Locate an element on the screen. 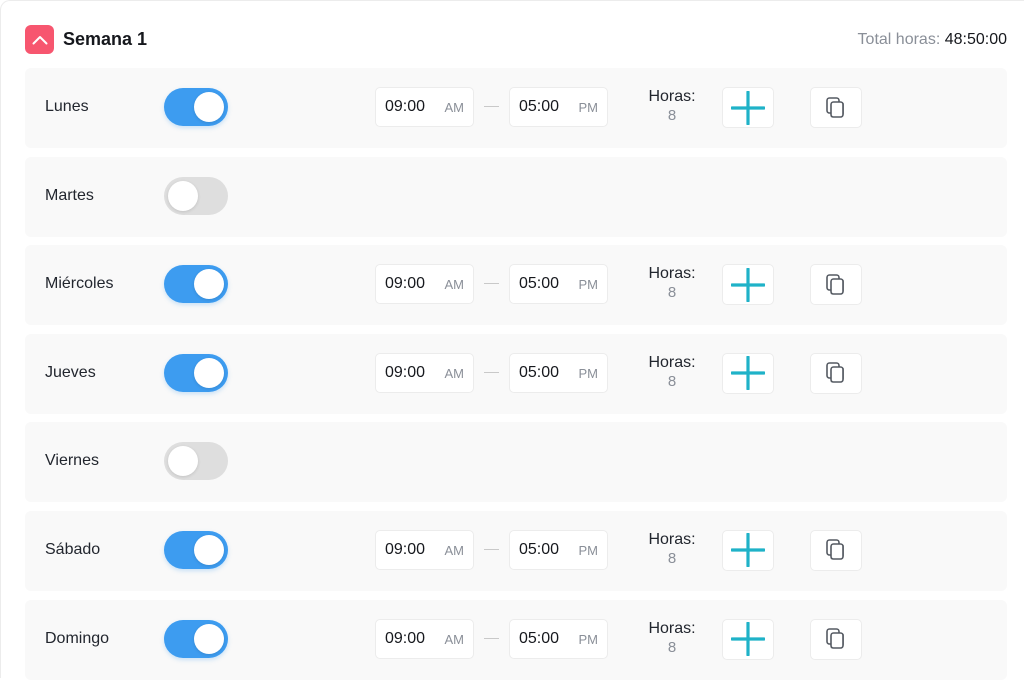 The height and width of the screenshot is (688, 1024). day-toggle-lunes is located at coordinates (196, 107).